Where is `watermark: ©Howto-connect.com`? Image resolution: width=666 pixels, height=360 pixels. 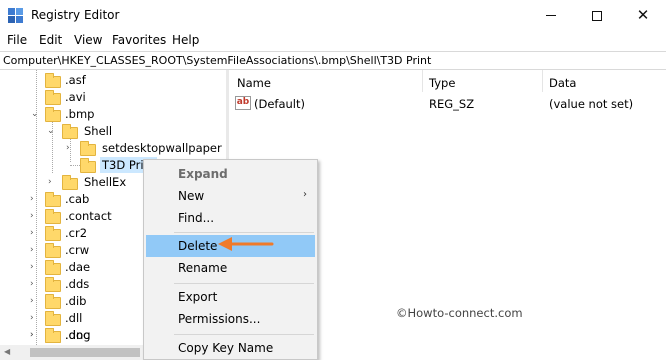 watermark: ©Howto-connect.com is located at coordinates (459, 313).